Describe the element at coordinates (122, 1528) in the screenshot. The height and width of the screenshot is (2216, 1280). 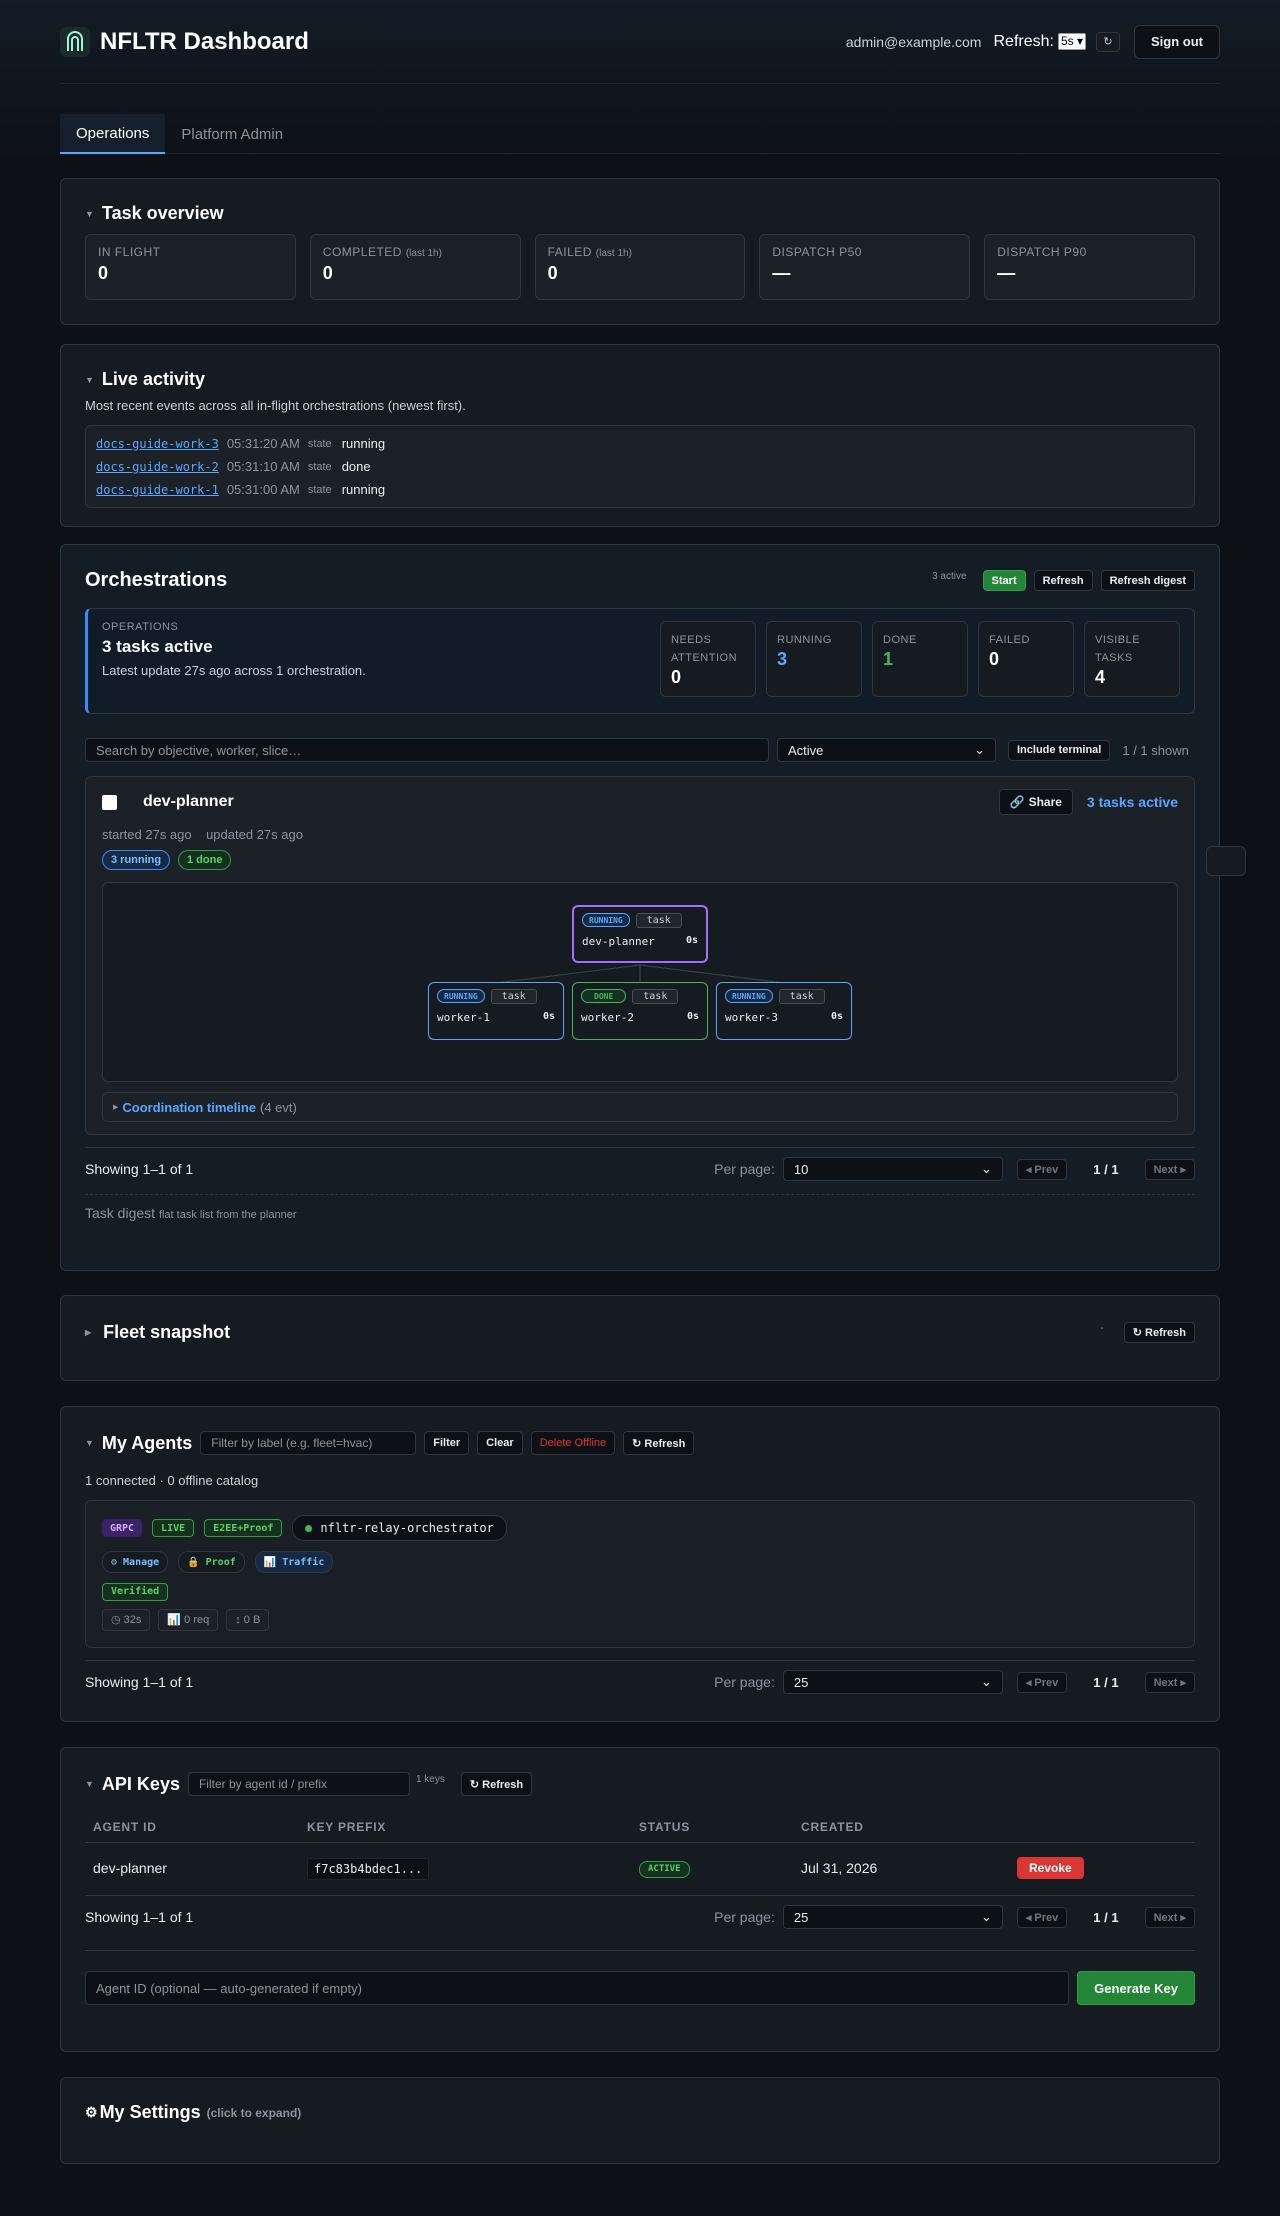
I see `grpc-badge: GRPC` at that location.